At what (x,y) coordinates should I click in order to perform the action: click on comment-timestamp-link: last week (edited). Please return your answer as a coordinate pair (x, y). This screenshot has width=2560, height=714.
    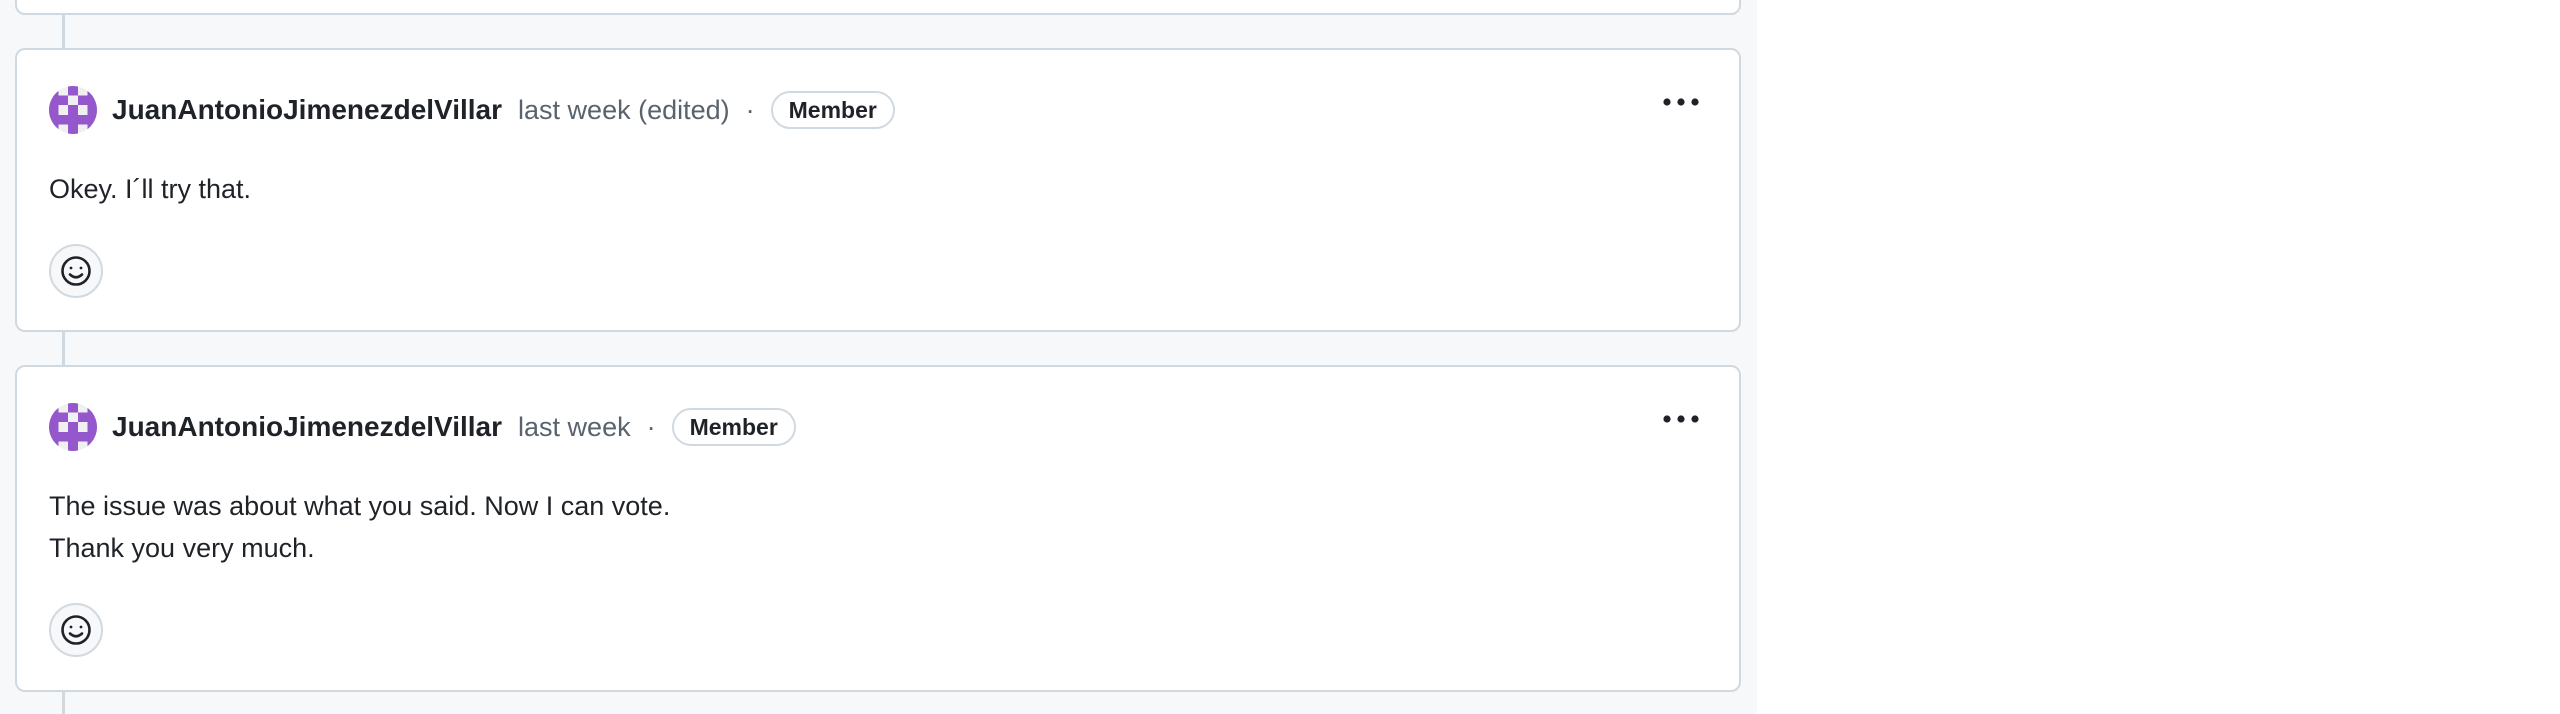
    Looking at the image, I should click on (624, 110).